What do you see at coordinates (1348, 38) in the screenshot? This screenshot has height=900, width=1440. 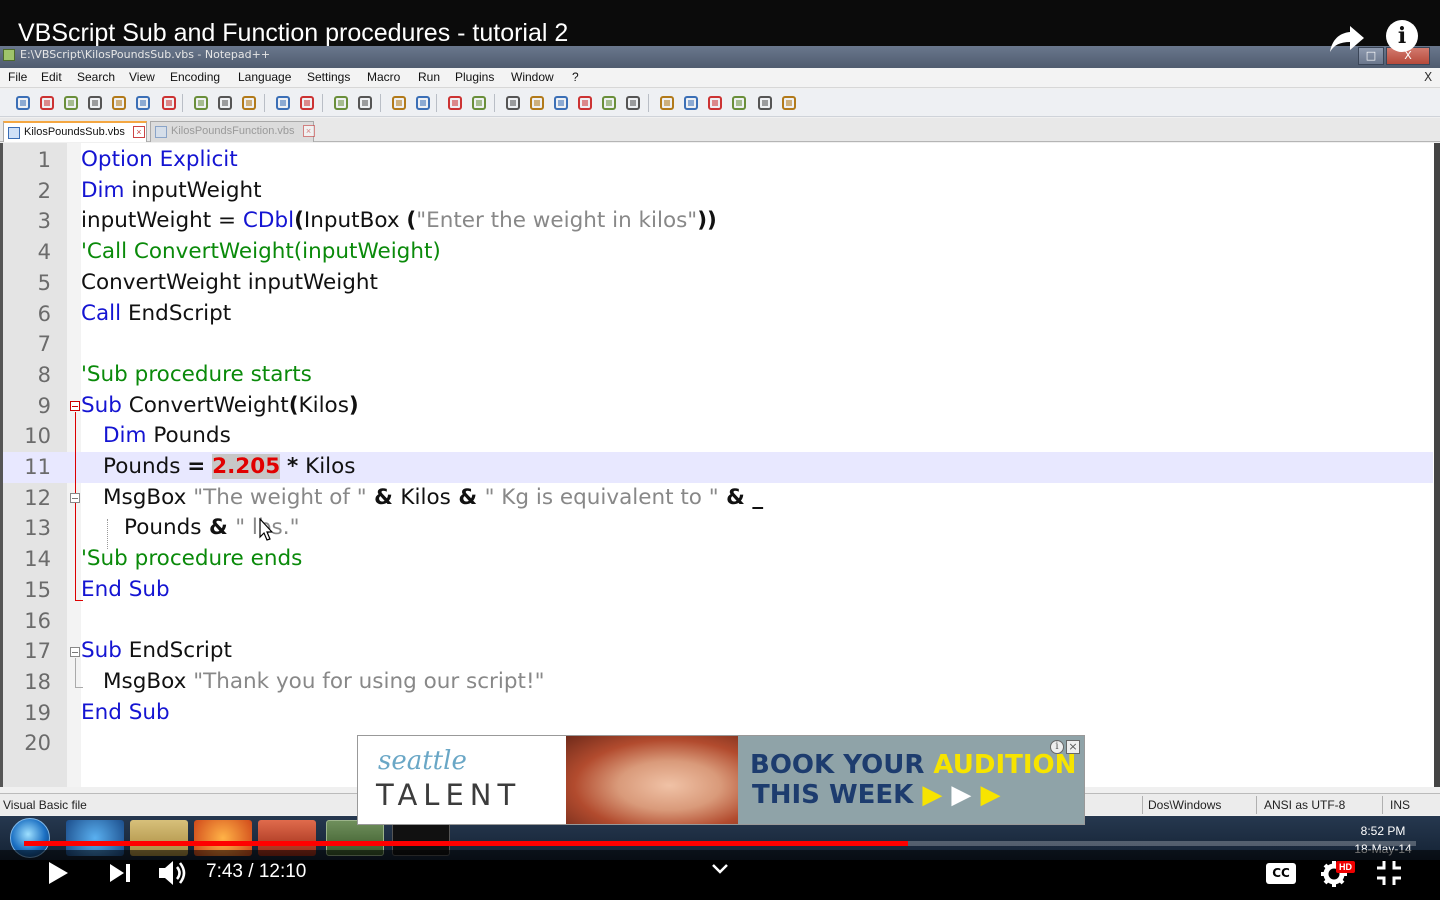 I see `share-icon` at bounding box center [1348, 38].